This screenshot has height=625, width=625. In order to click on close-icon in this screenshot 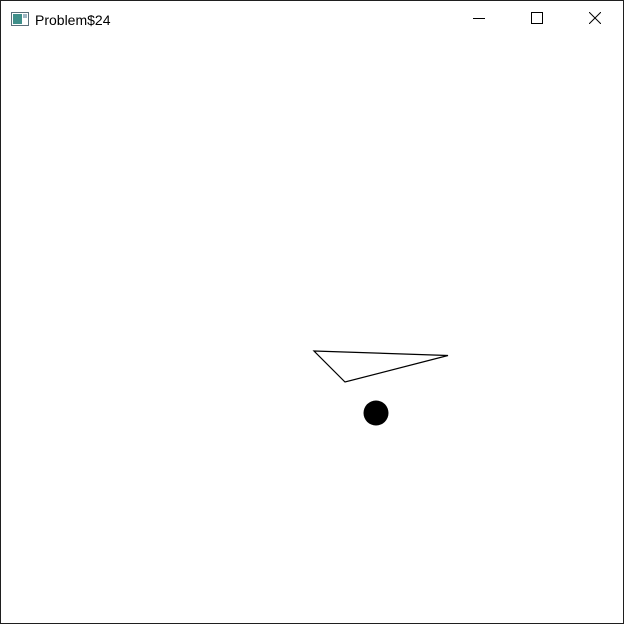, I will do `click(595, 20)`.